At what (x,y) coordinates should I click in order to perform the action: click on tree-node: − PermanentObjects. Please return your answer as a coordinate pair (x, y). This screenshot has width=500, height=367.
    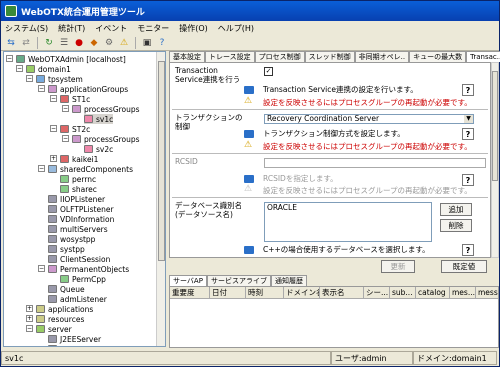
    Looking at the image, I should click on (83, 269).